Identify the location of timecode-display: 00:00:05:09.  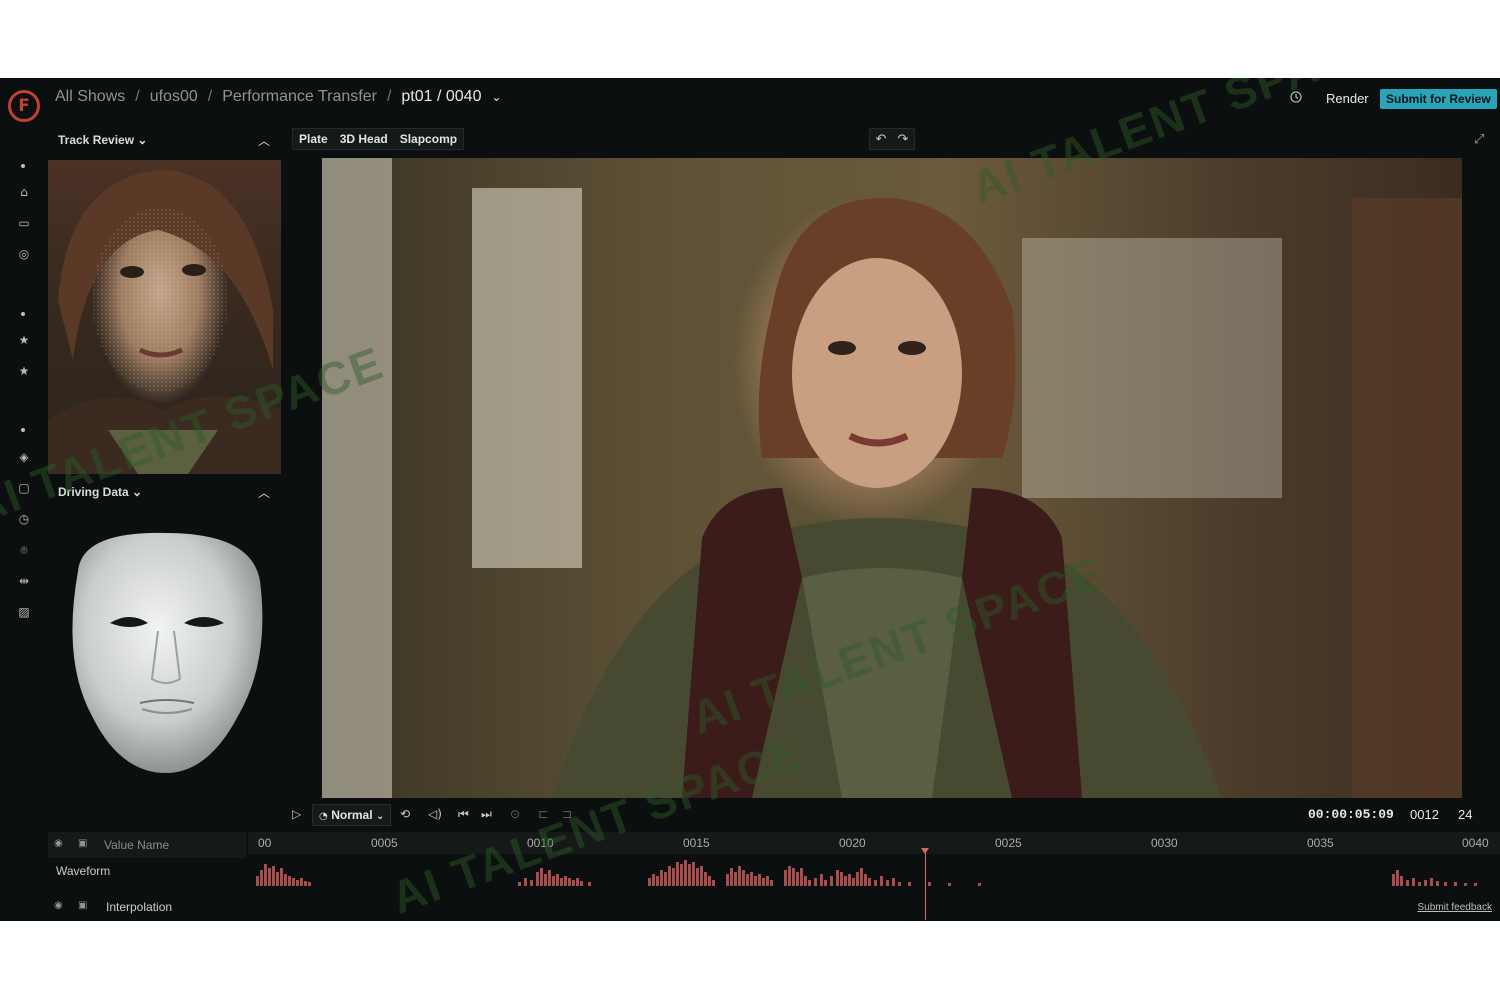
(1351, 814).